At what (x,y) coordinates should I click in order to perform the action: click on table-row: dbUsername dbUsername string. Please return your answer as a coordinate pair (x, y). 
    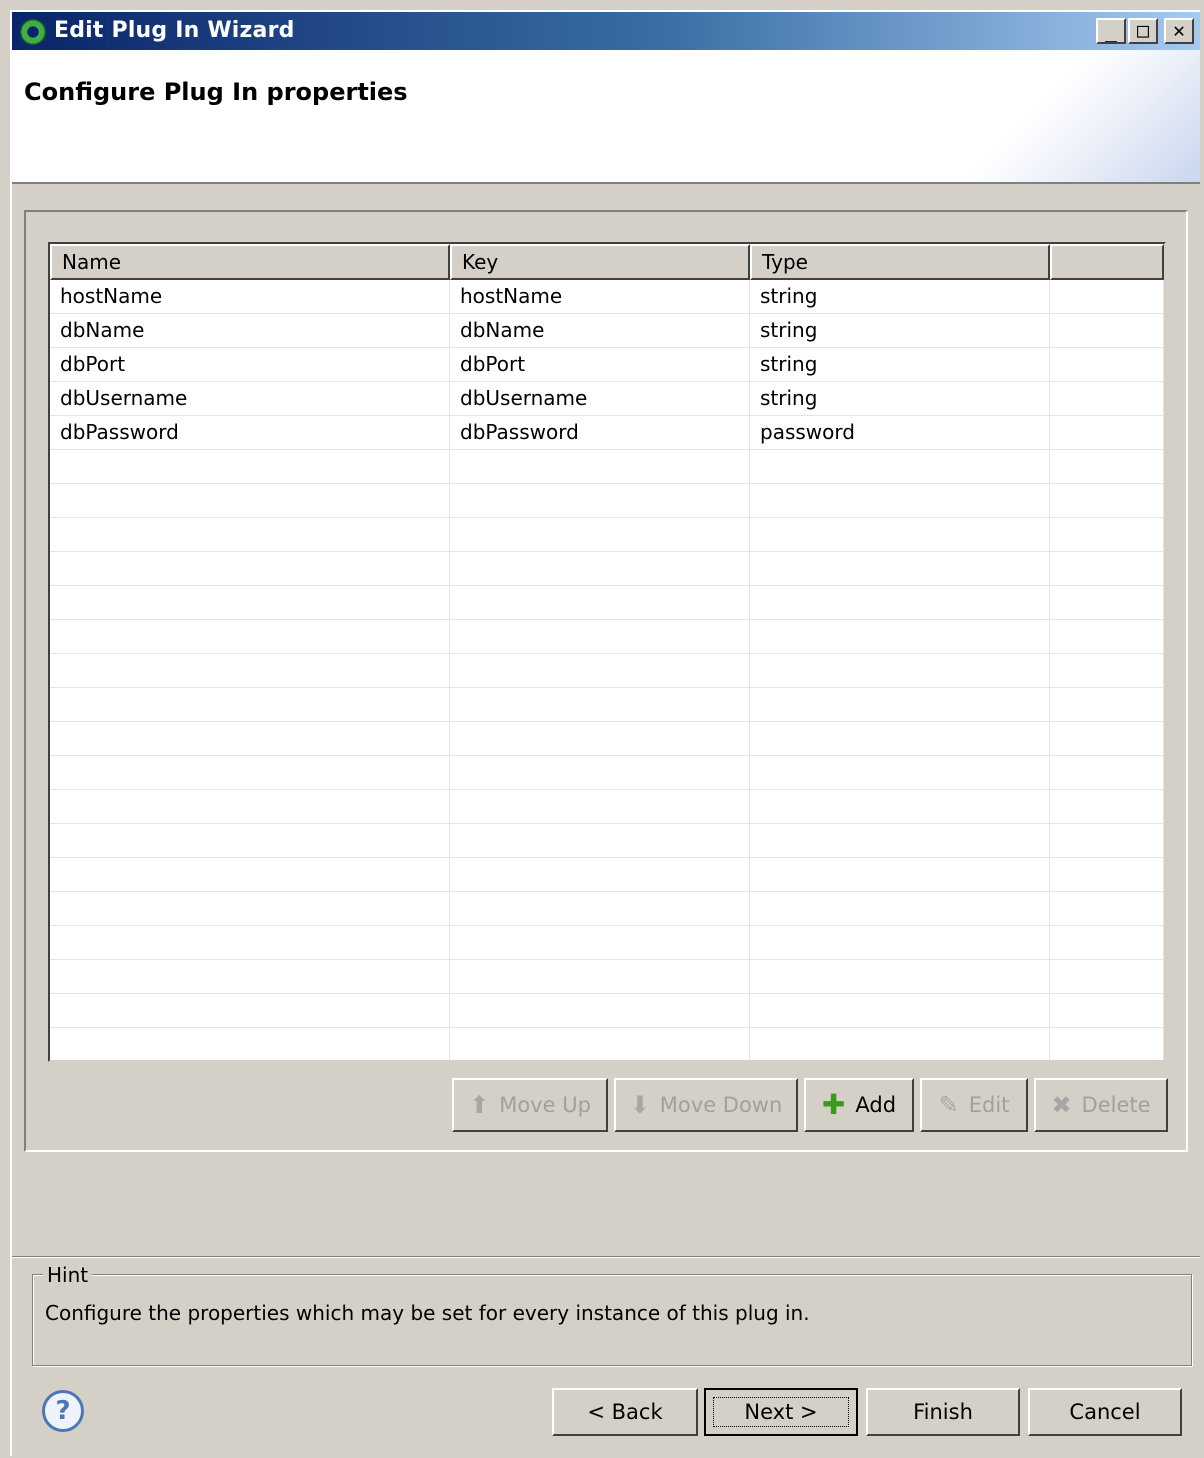
    Looking at the image, I should click on (607, 399).